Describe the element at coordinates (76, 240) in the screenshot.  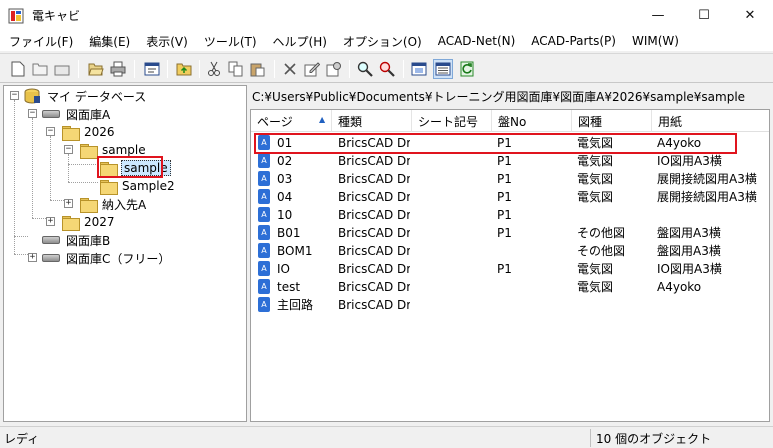
I see `tree-node-db-b: 図面庫B` at that location.